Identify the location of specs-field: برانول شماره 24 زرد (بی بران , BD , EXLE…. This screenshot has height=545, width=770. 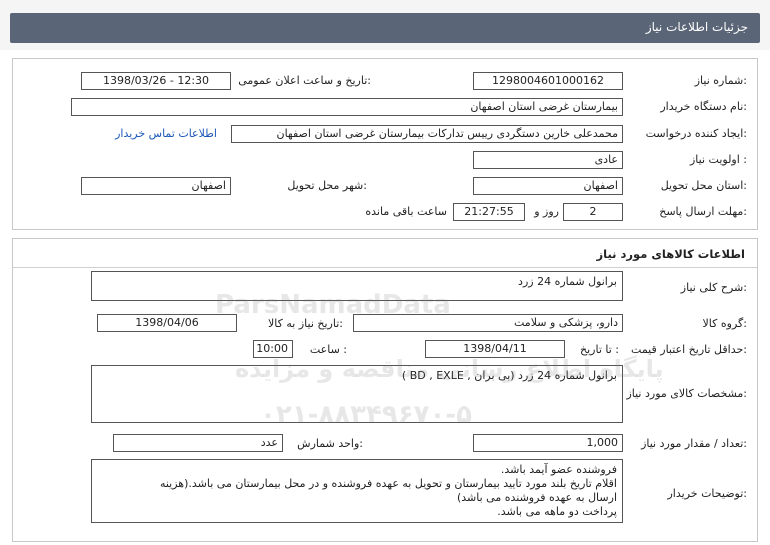
(357, 394).